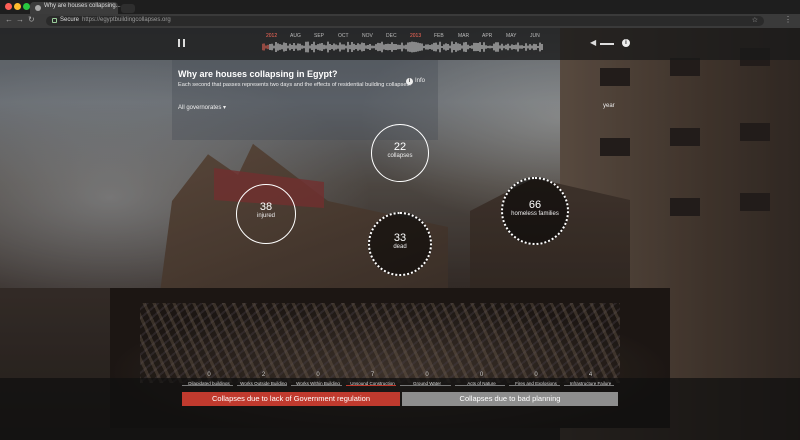 This screenshot has width=800, height=440. I want to click on stat-homeless-label: homeless families, so click(535, 214).